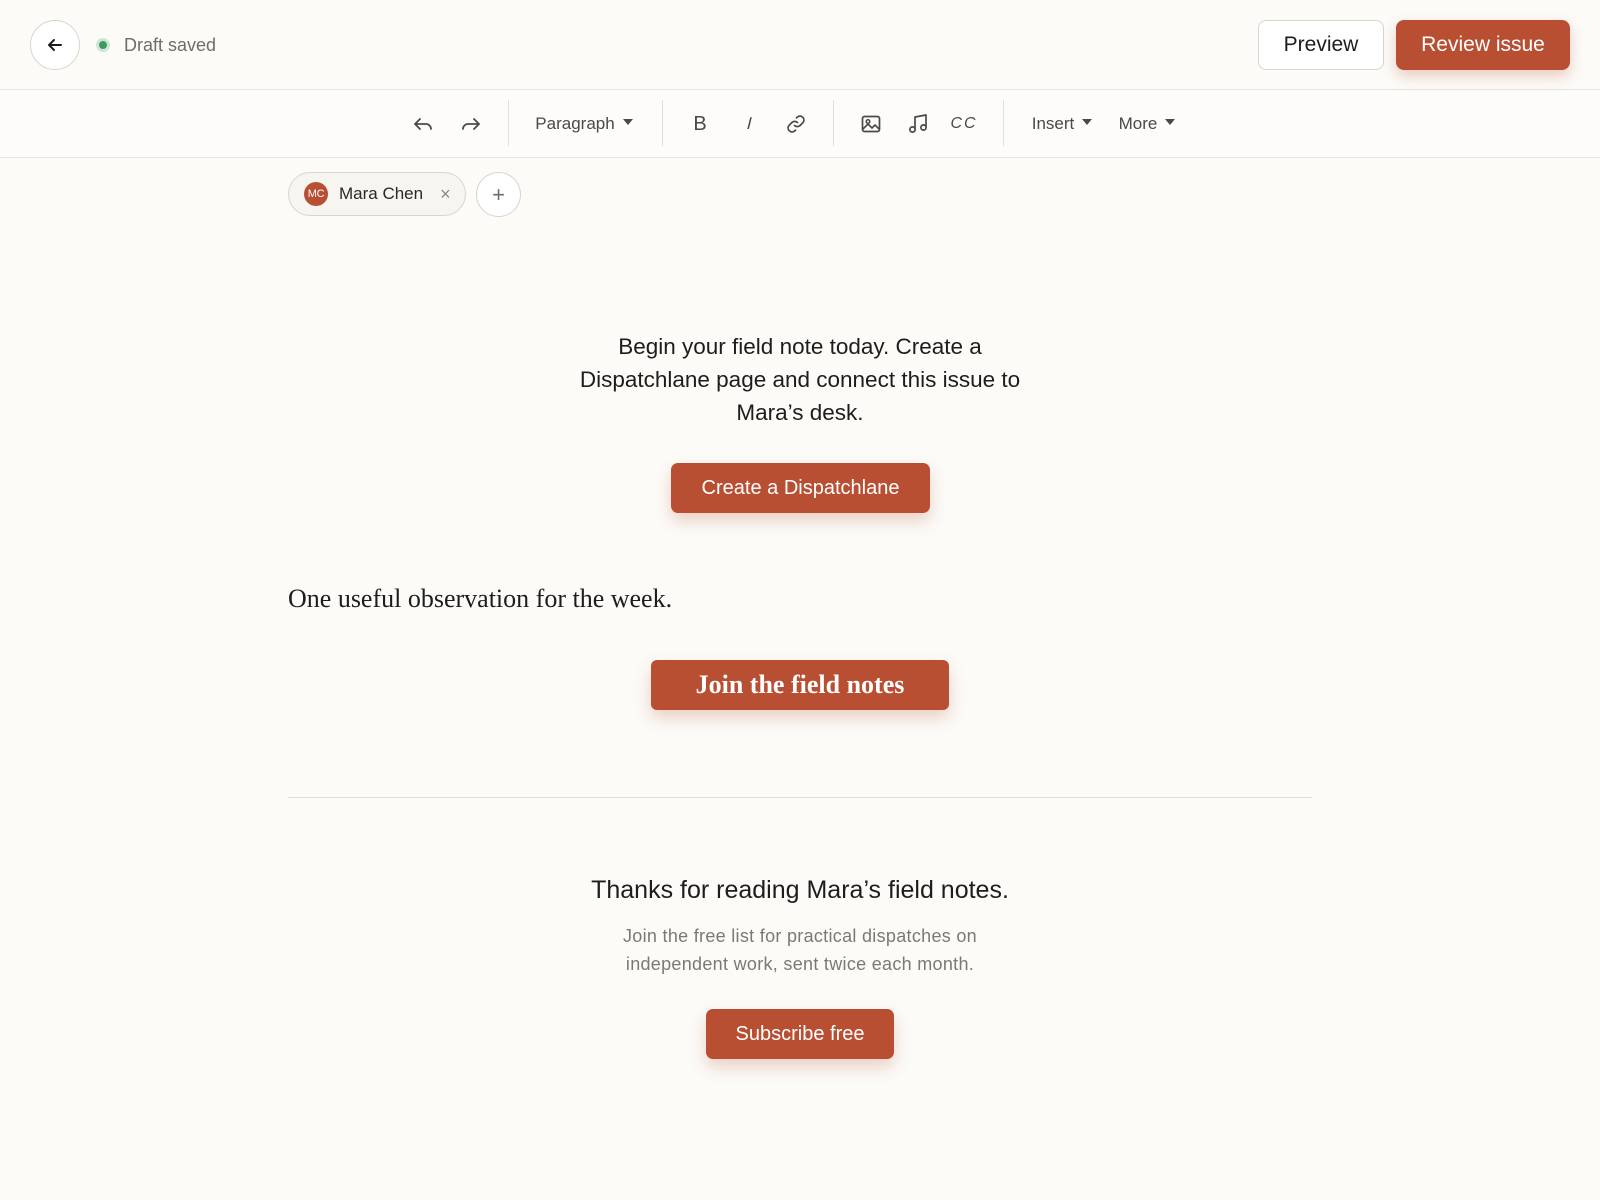  Describe the element at coordinates (800, 45) in the screenshot. I see `top-bar: Draft saved Preview Review issue` at that location.